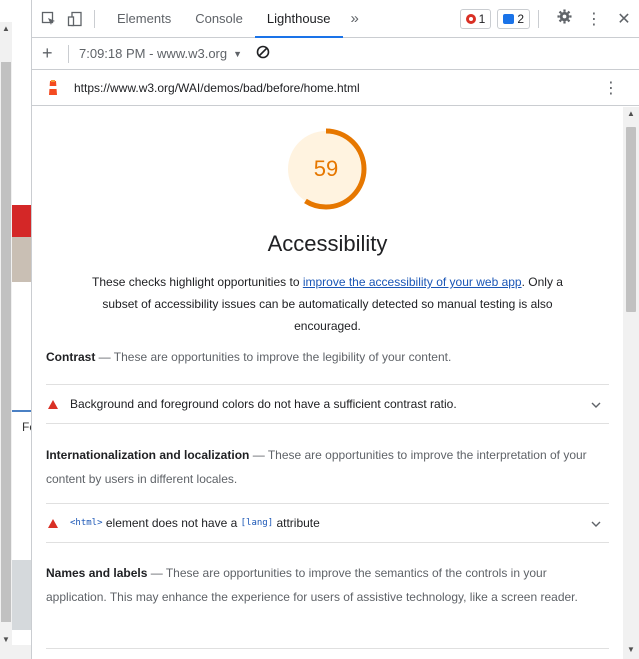 This screenshot has width=639, height=659. Describe the element at coordinates (15, 652) in the screenshot. I see `page-hscrollbar` at that location.